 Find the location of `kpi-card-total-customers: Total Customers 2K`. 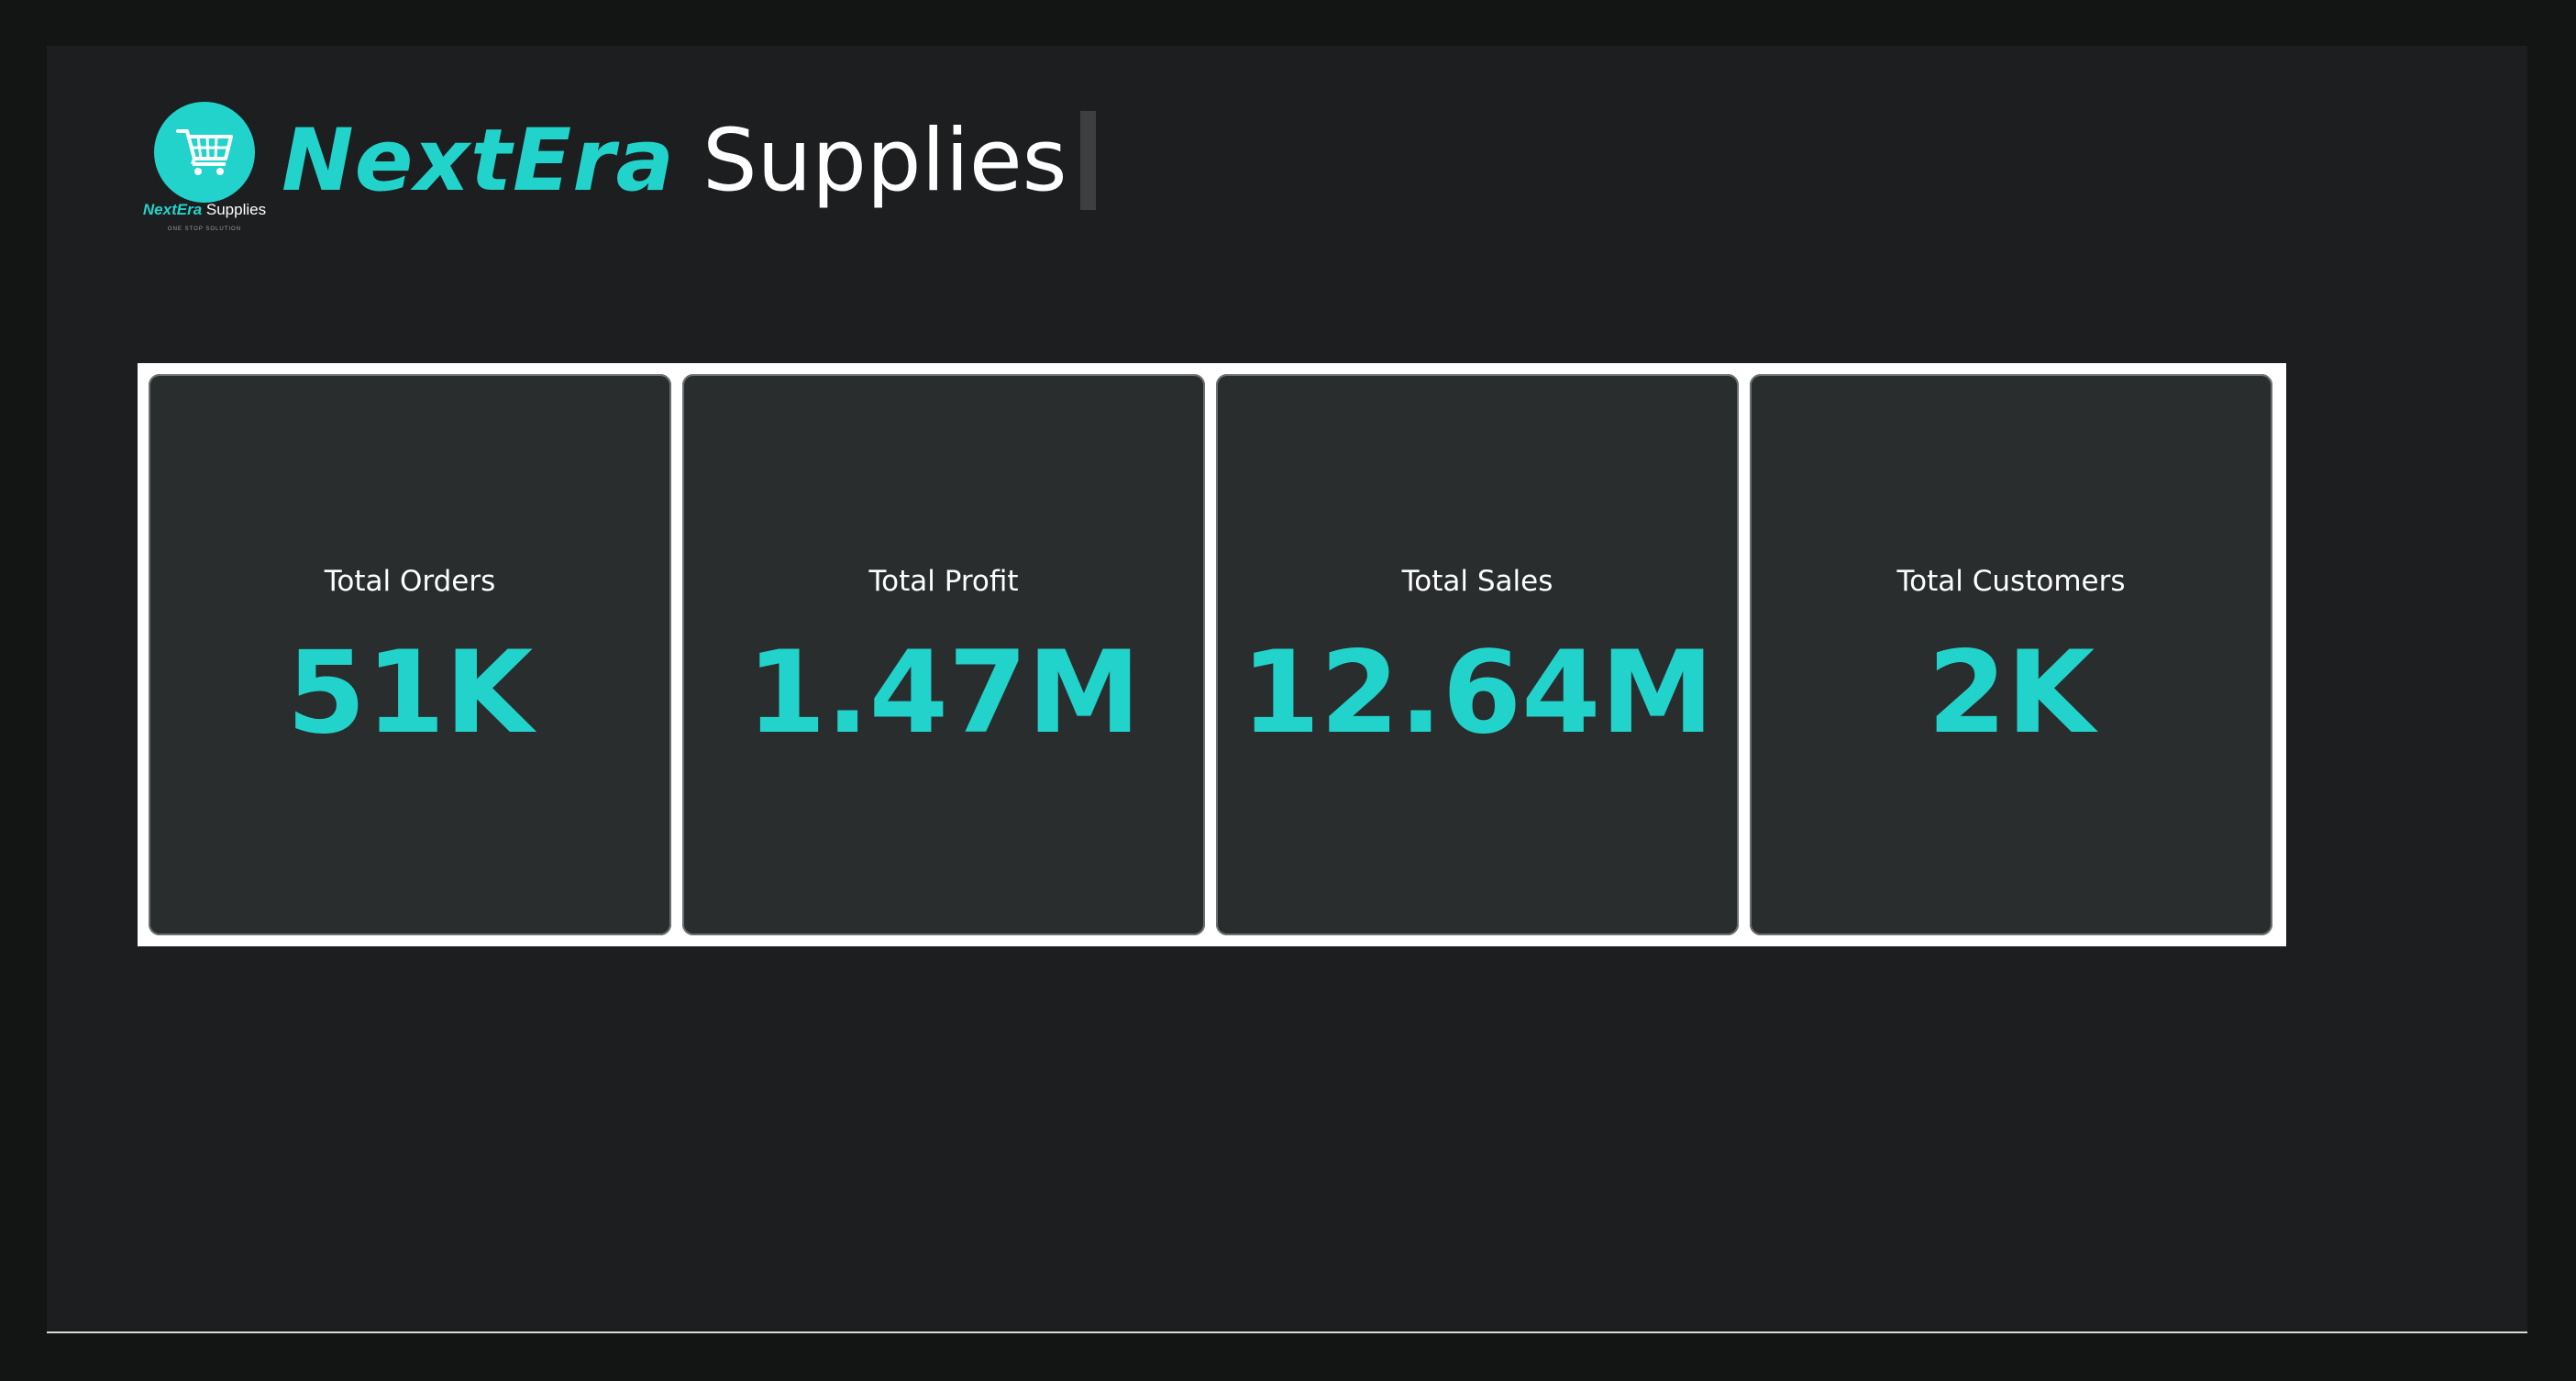

kpi-card-total-customers: Total Customers 2K is located at coordinates (2011, 655).